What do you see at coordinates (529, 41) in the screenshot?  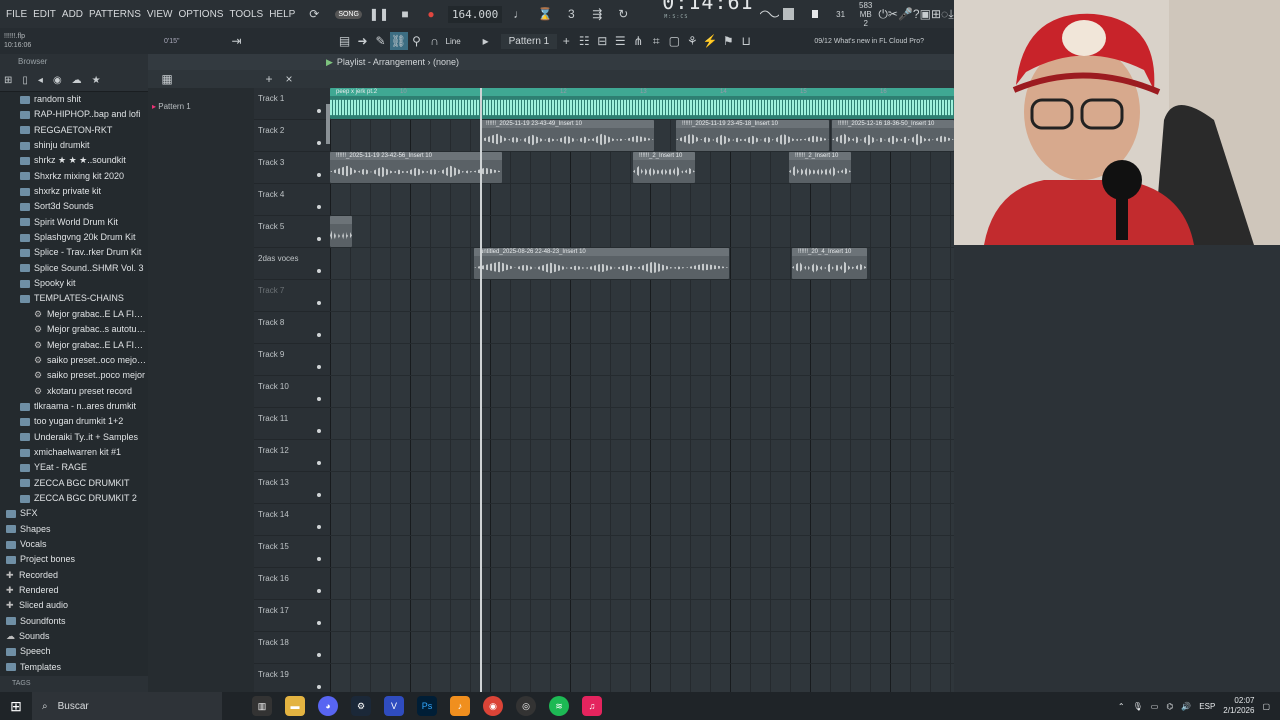 I see `pattern-selector: Pattern 1` at bounding box center [529, 41].